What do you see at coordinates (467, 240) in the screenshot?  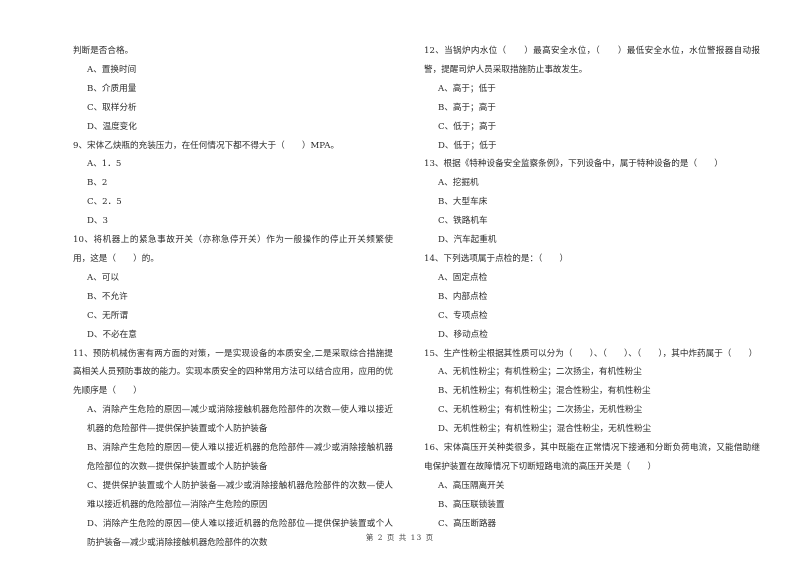 I see `q13-option-d: D、汽车起重机` at bounding box center [467, 240].